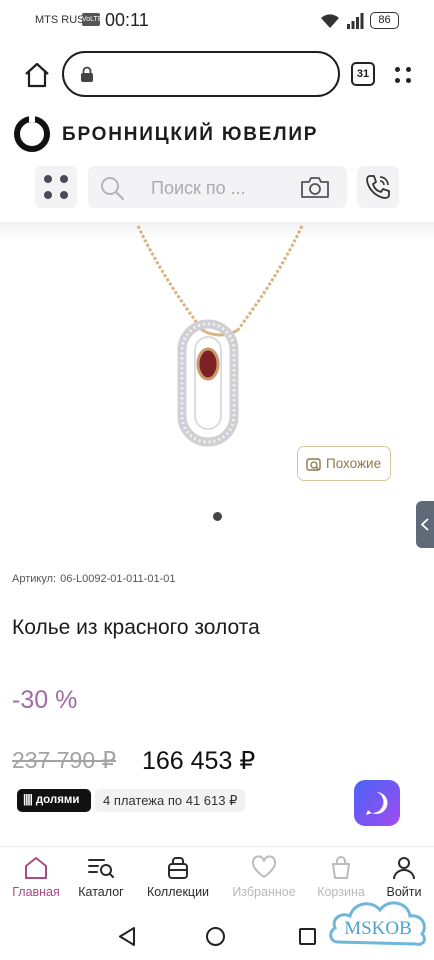 The image size is (434, 960). Describe the element at coordinates (142, 842) in the screenshot. I see `partial-row-cut-off` at that location.